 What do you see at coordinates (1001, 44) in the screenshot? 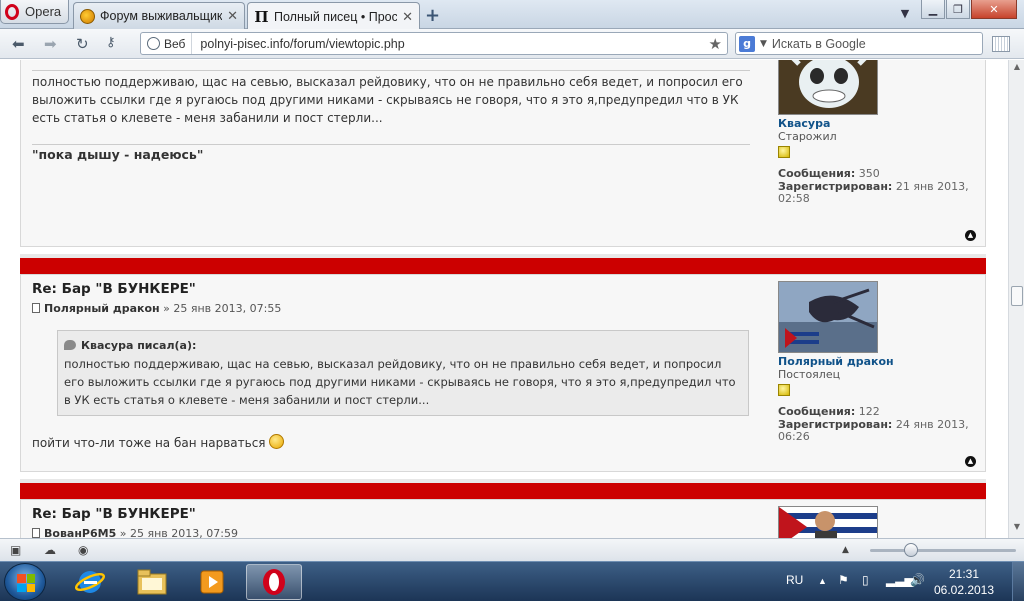
I see `sidebar-toggle-icon` at bounding box center [1001, 44].